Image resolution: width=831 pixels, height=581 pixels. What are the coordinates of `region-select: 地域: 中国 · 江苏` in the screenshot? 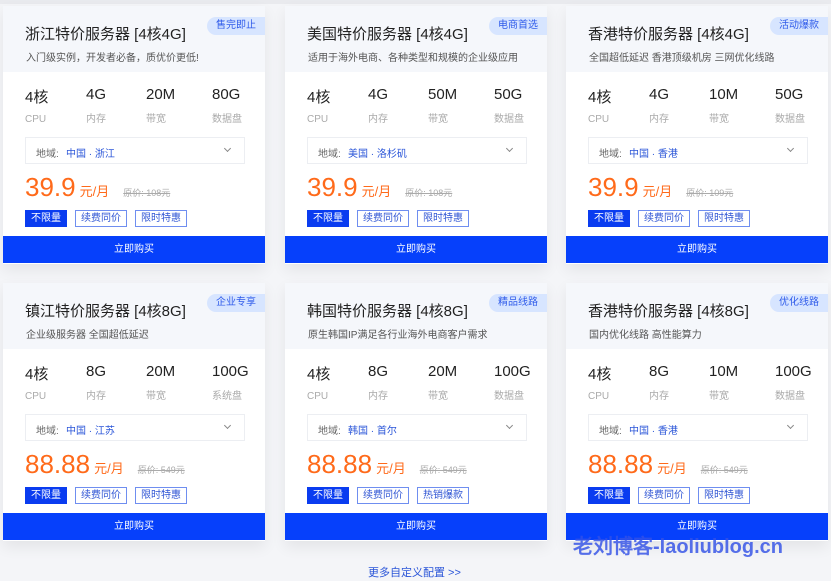 It's located at (135, 427).